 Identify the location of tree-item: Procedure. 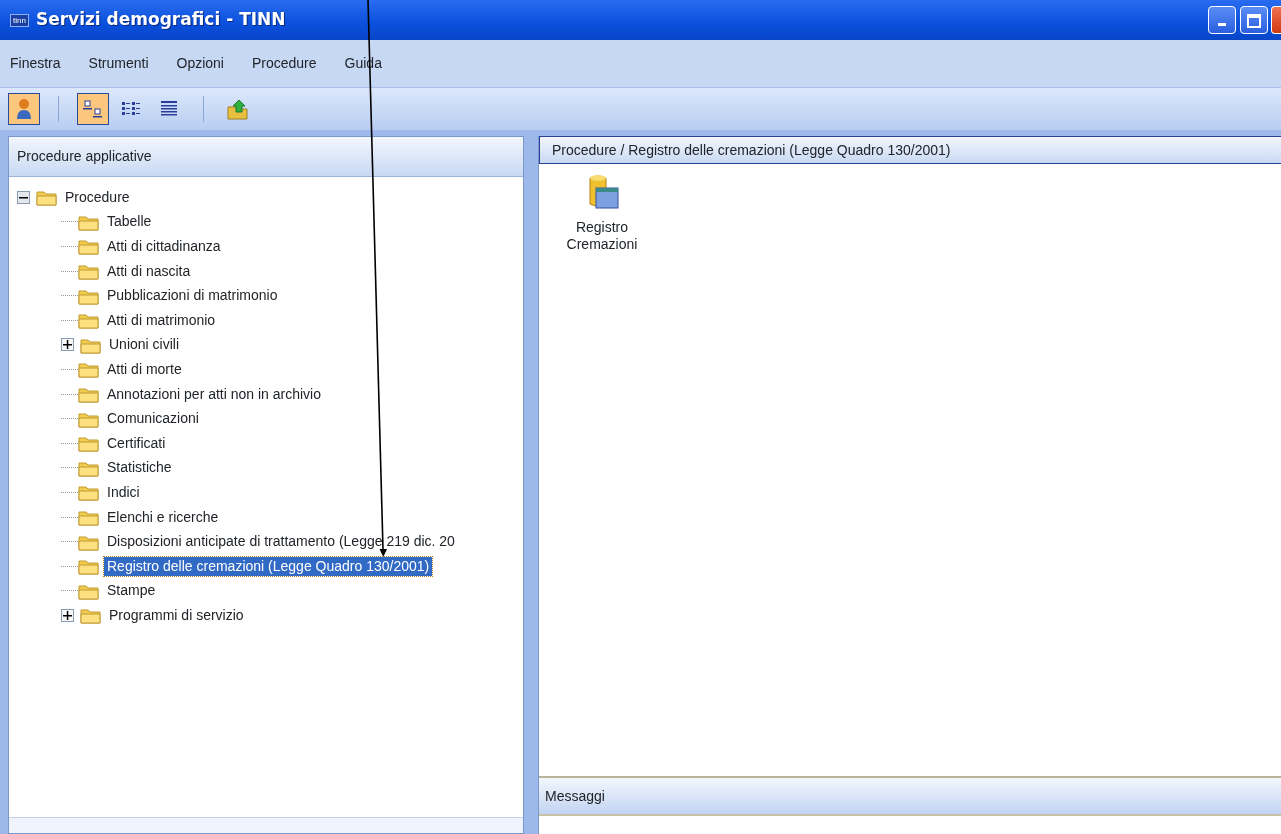
(97, 197).